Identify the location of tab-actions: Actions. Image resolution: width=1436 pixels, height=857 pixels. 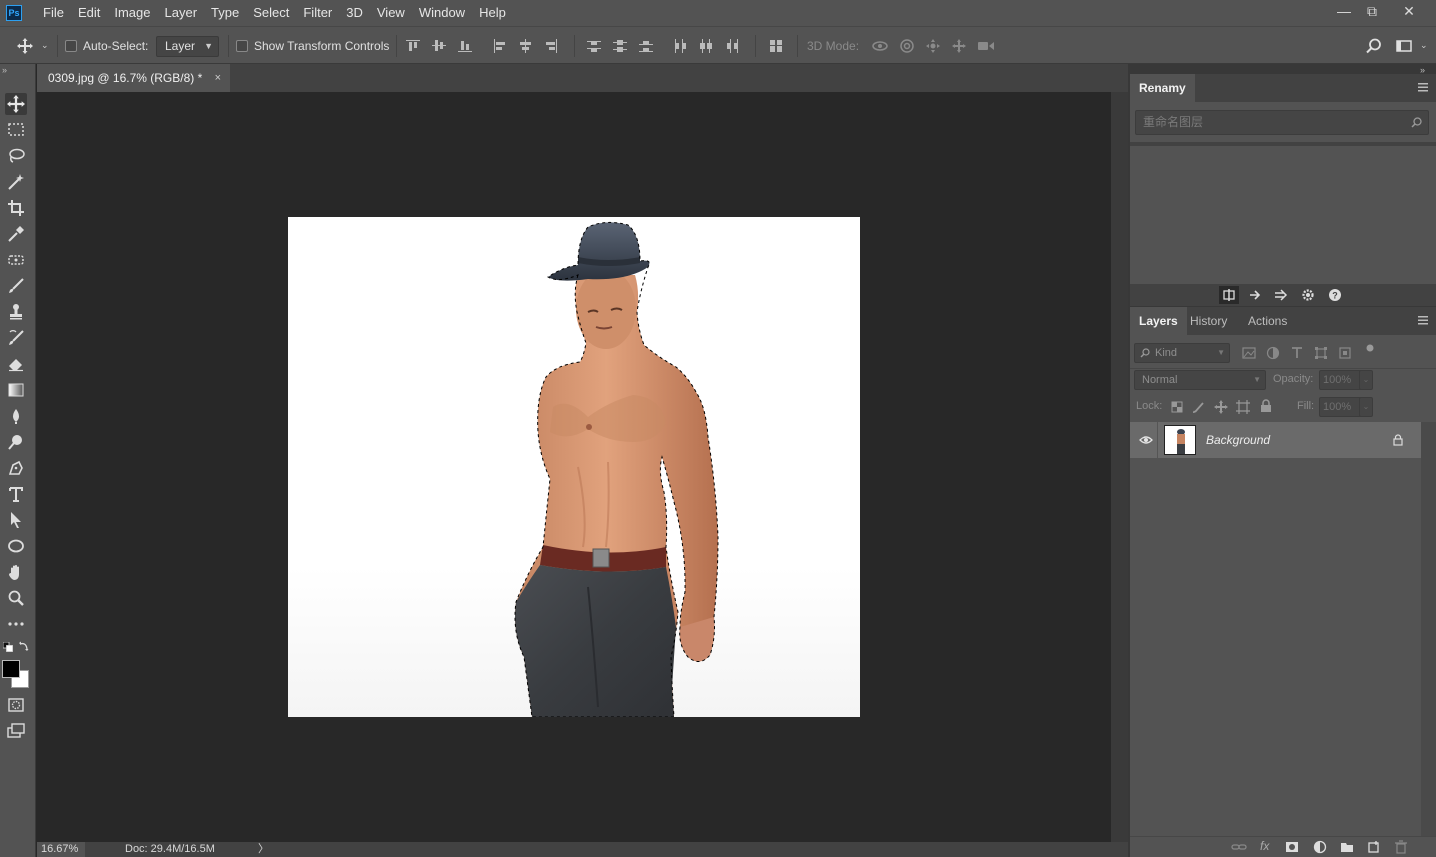
(1267, 321).